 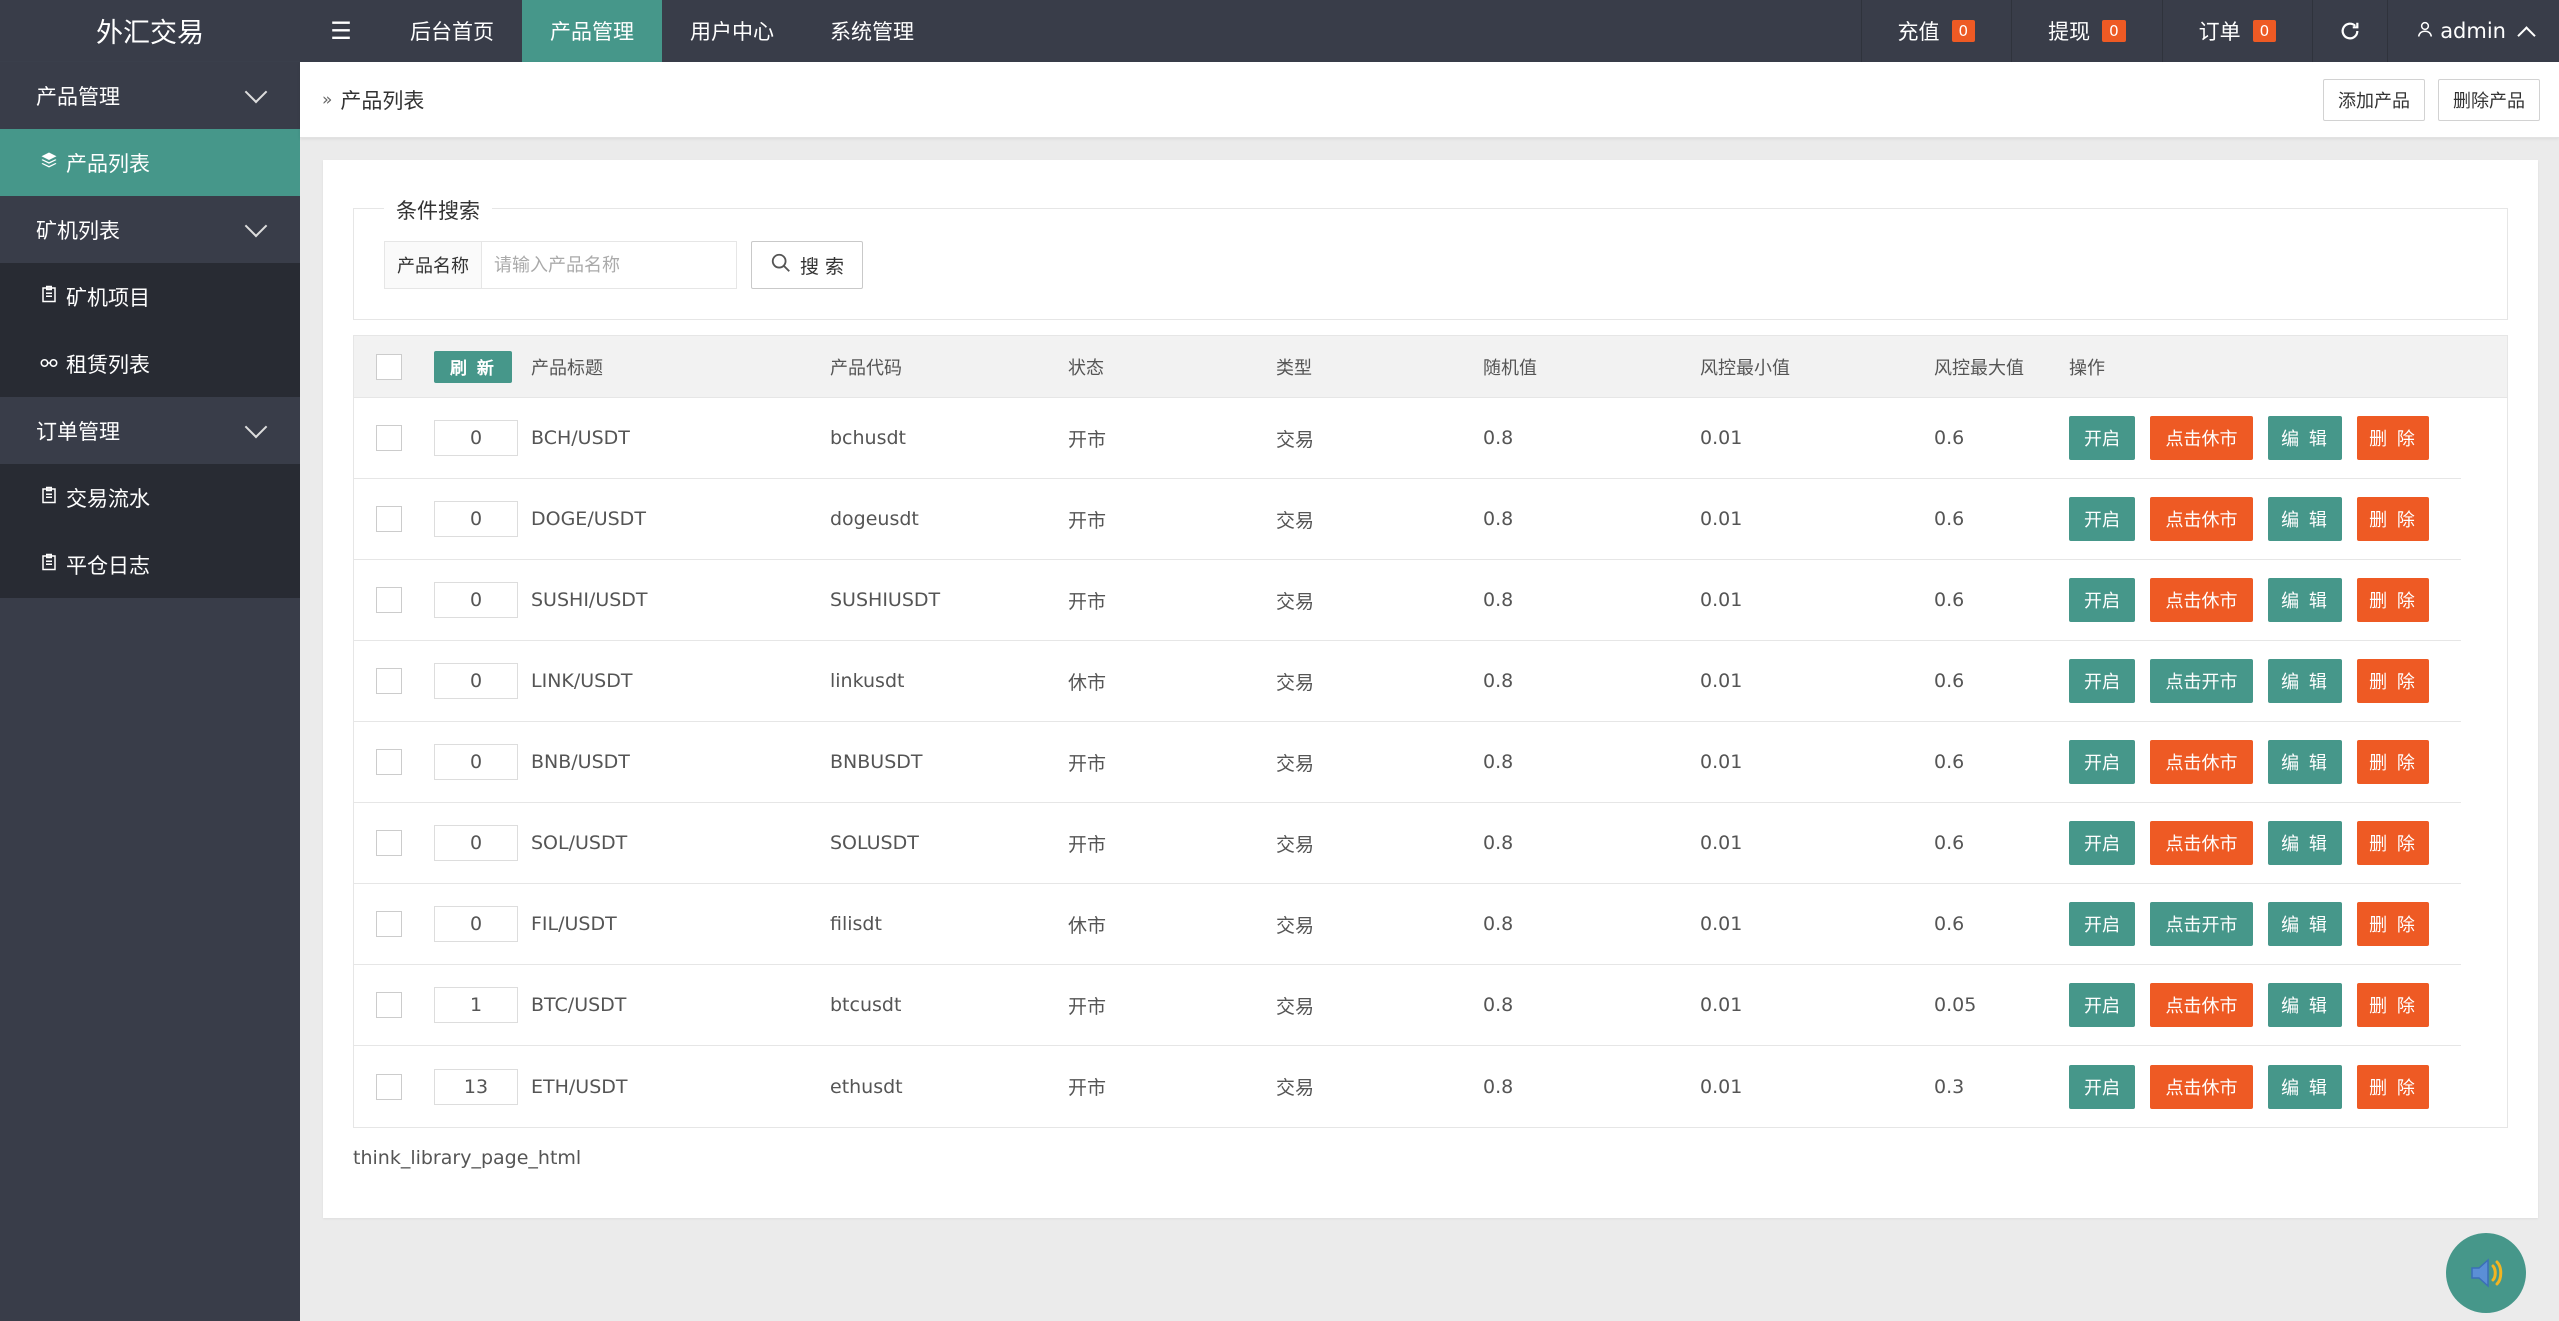 What do you see at coordinates (452, 31) in the screenshot?
I see `top-nav-item-home: 后台首页` at bounding box center [452, 31].